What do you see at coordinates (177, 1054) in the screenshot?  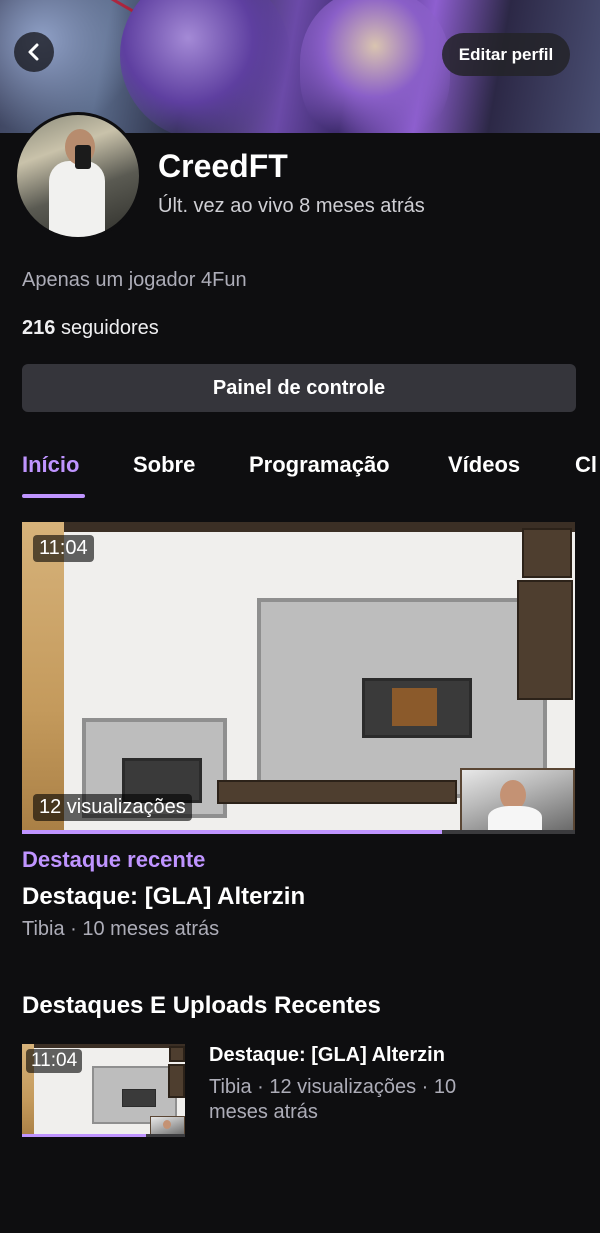 I see `game-minimap-mini` at bounding box center [177, 1054].